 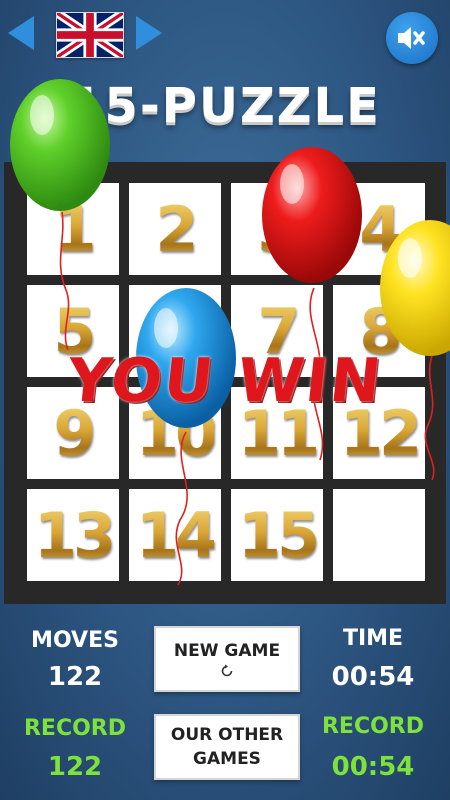 I want to click on tile-number: 14, so click(x=176, y=535).